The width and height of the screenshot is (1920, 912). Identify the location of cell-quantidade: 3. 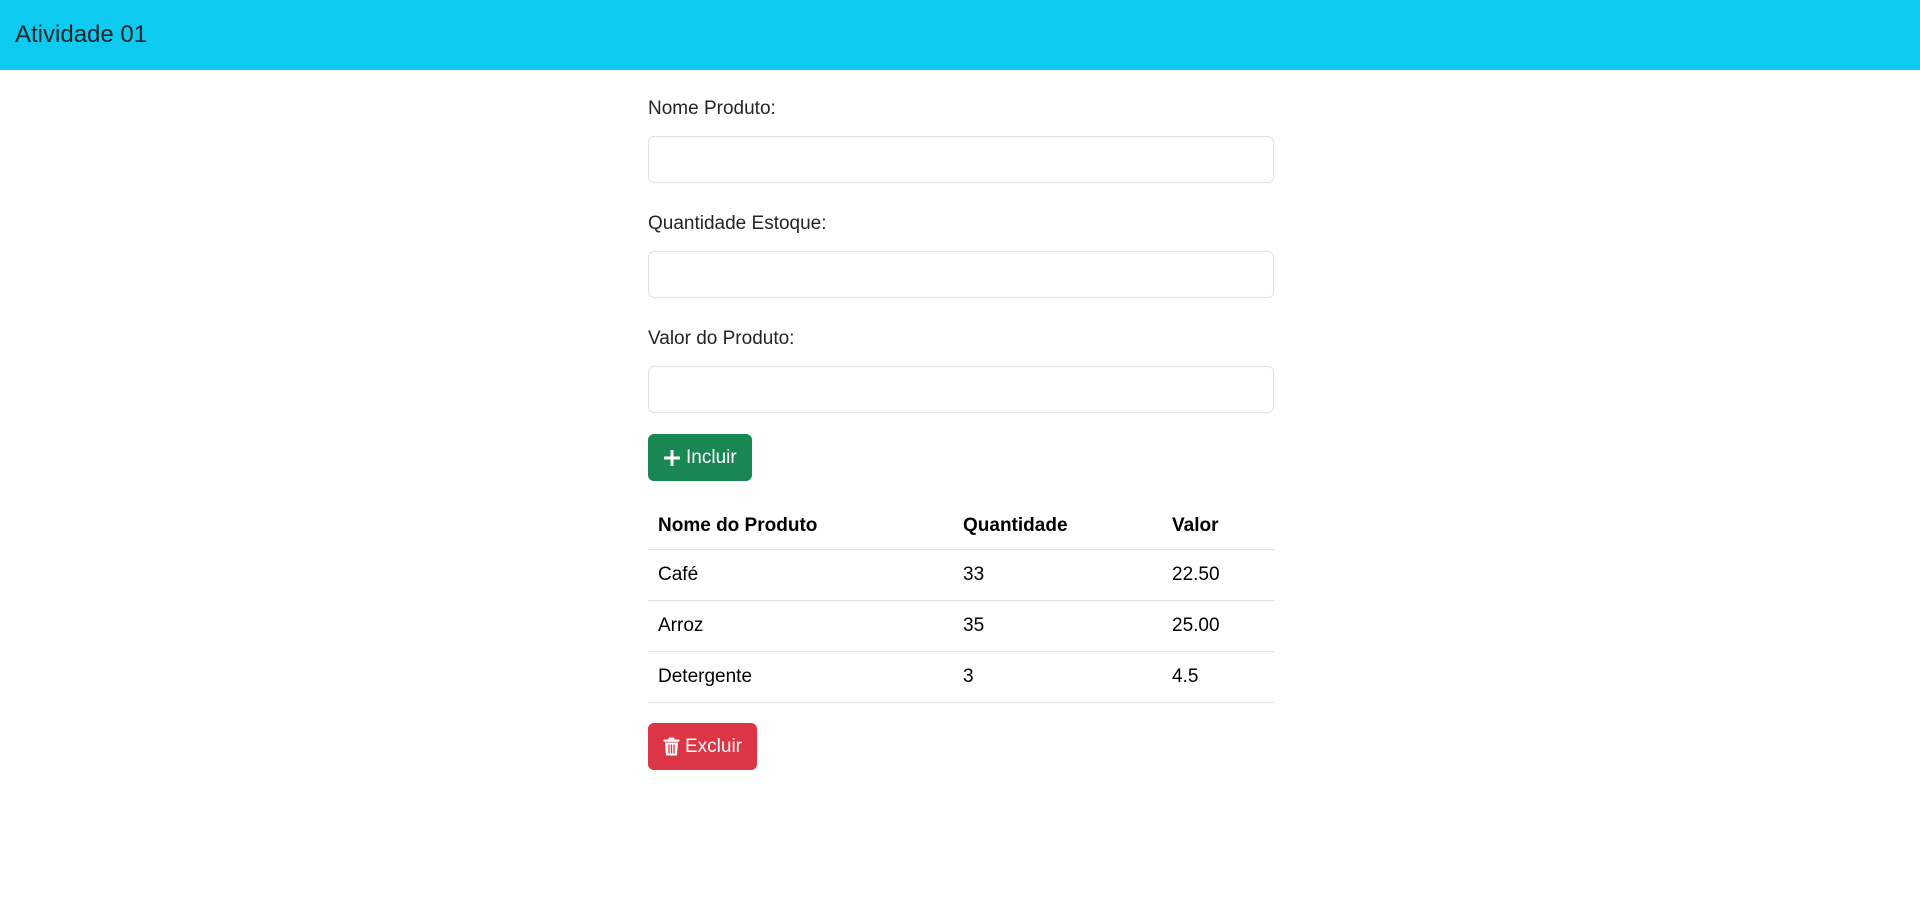
(1057, 677).